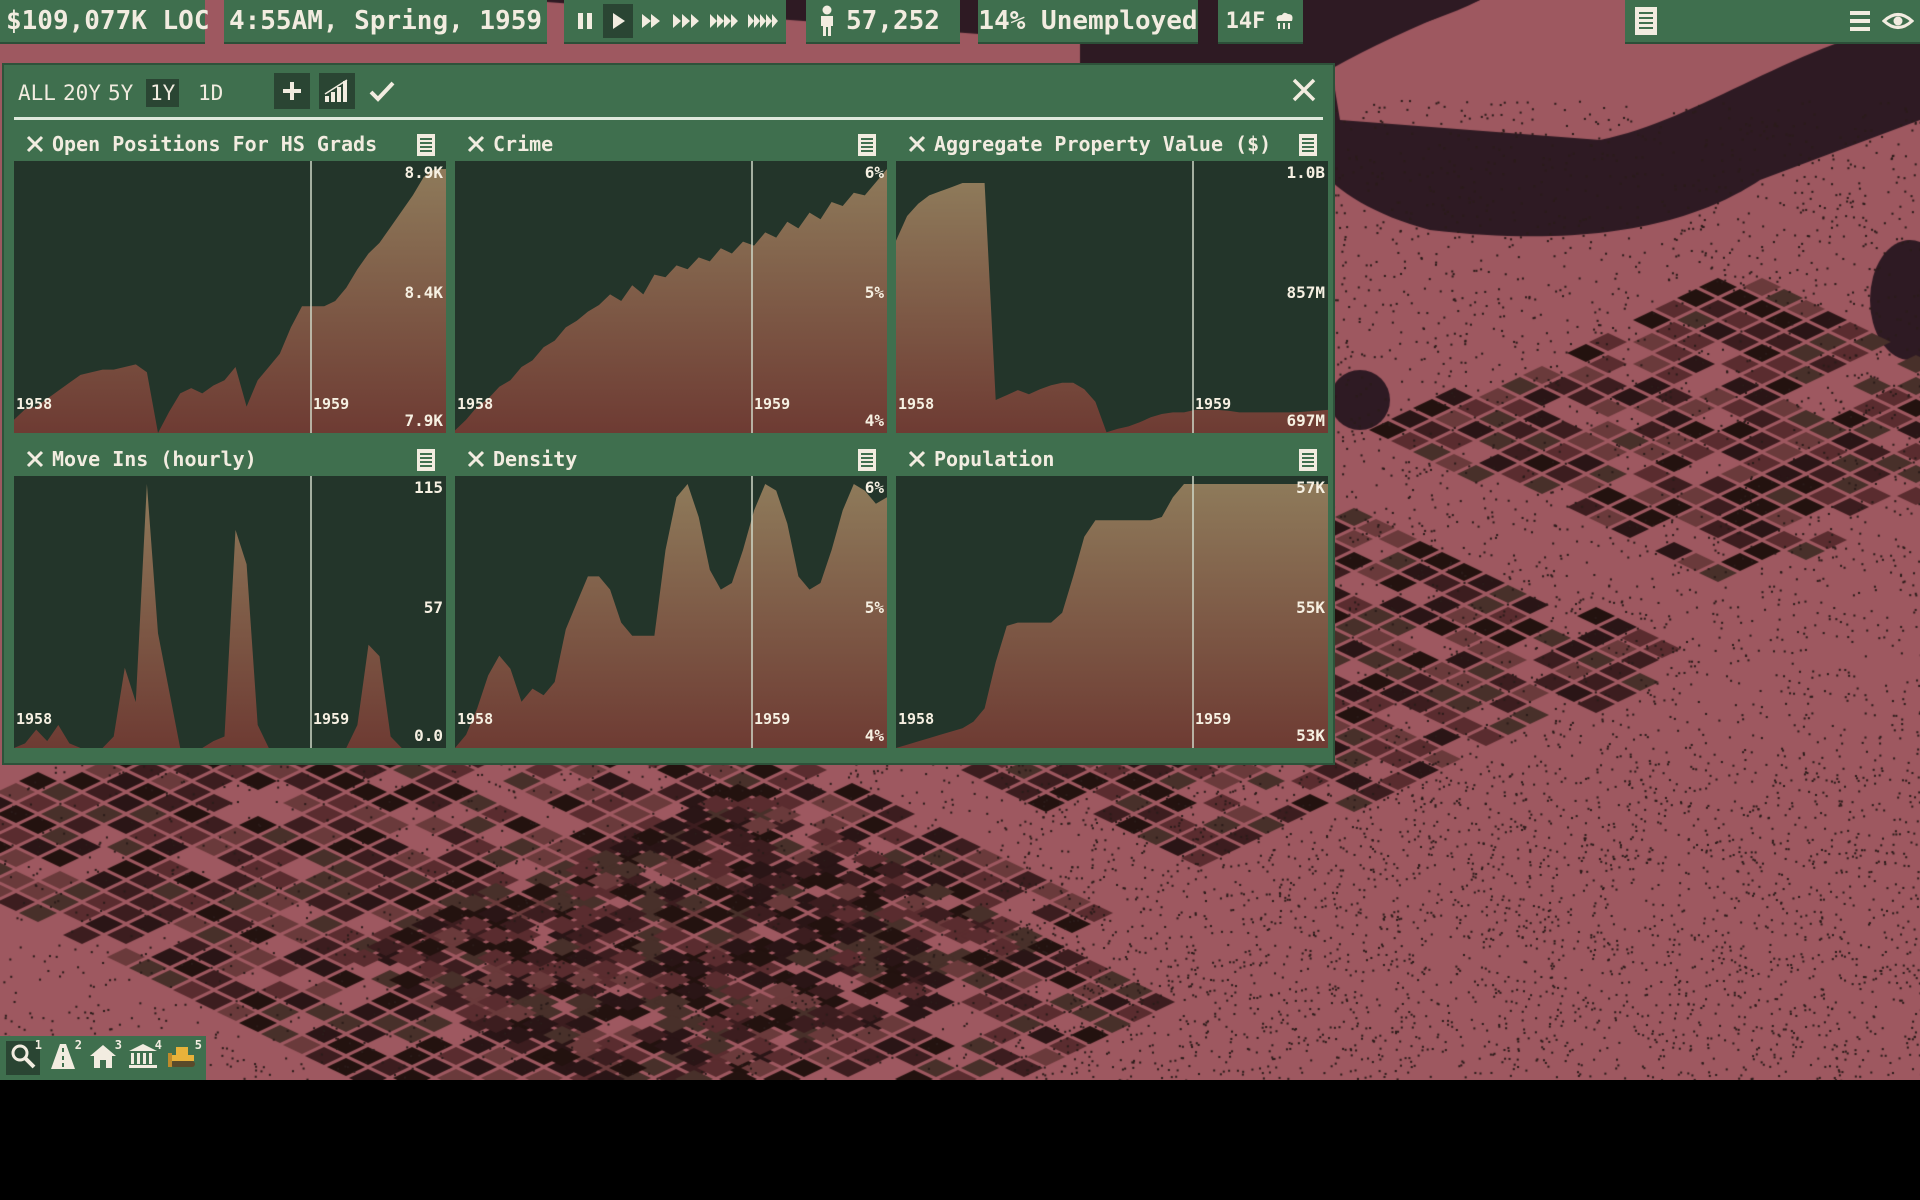  Describe the element at coordinates (292, 91) in the screenshot. I see `add-chart-button` at that location.